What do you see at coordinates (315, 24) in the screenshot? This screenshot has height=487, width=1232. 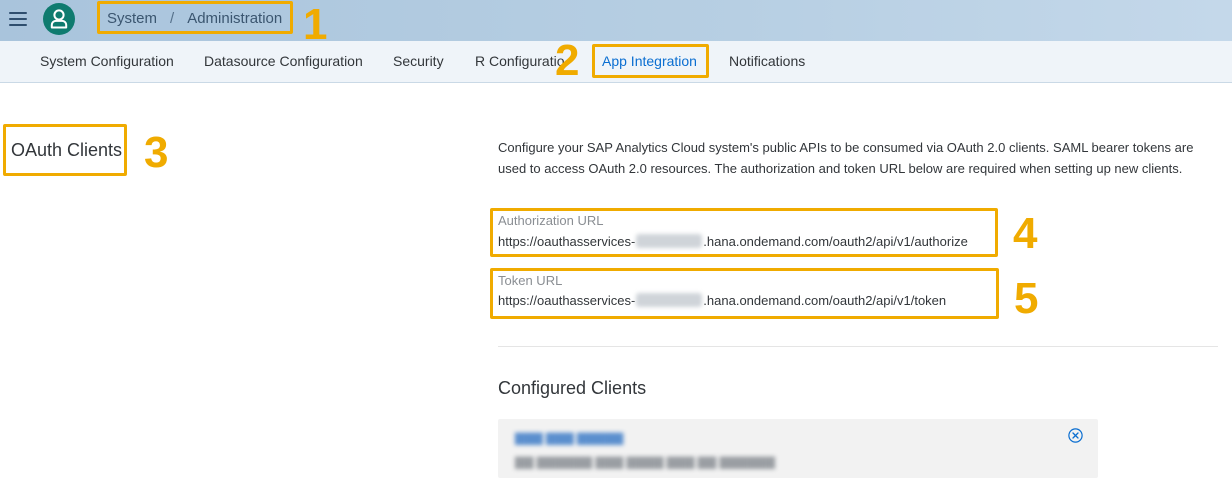 I see `annotation-number-1: 1` at bounding box center [315, 24].